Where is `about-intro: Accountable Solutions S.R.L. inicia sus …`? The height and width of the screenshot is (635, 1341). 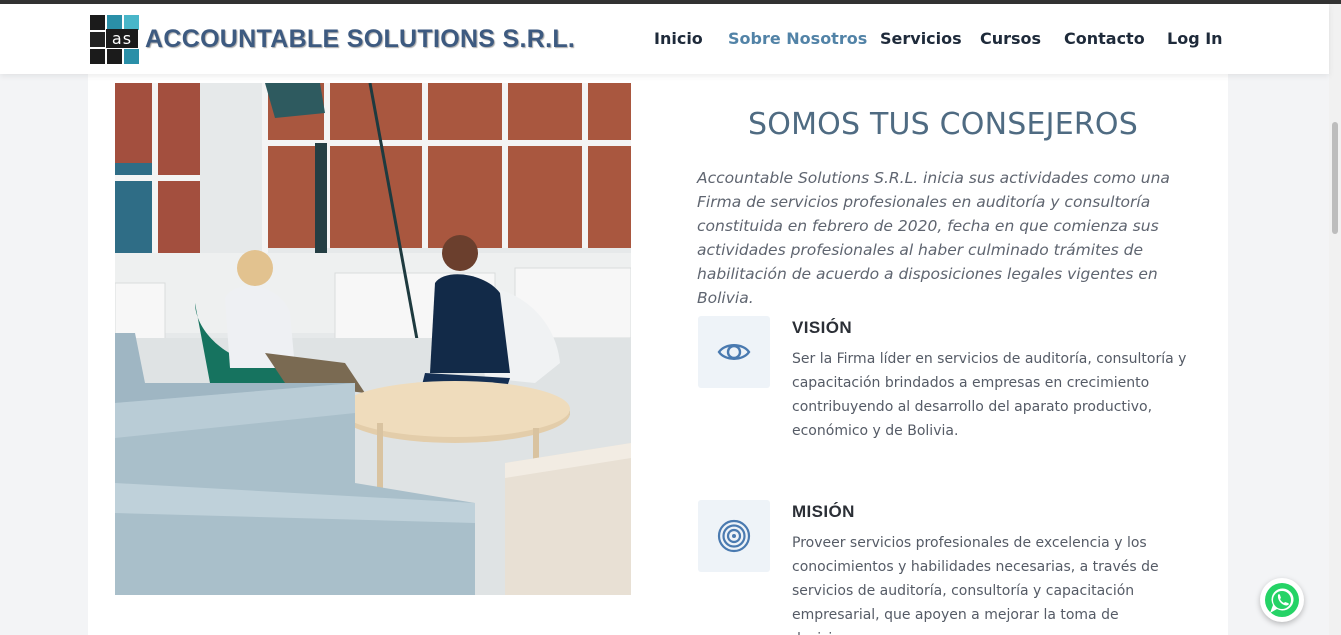
about-intro: Accountable Solutions S.R.L. inicia sus … is located at coordinates (933, 238).